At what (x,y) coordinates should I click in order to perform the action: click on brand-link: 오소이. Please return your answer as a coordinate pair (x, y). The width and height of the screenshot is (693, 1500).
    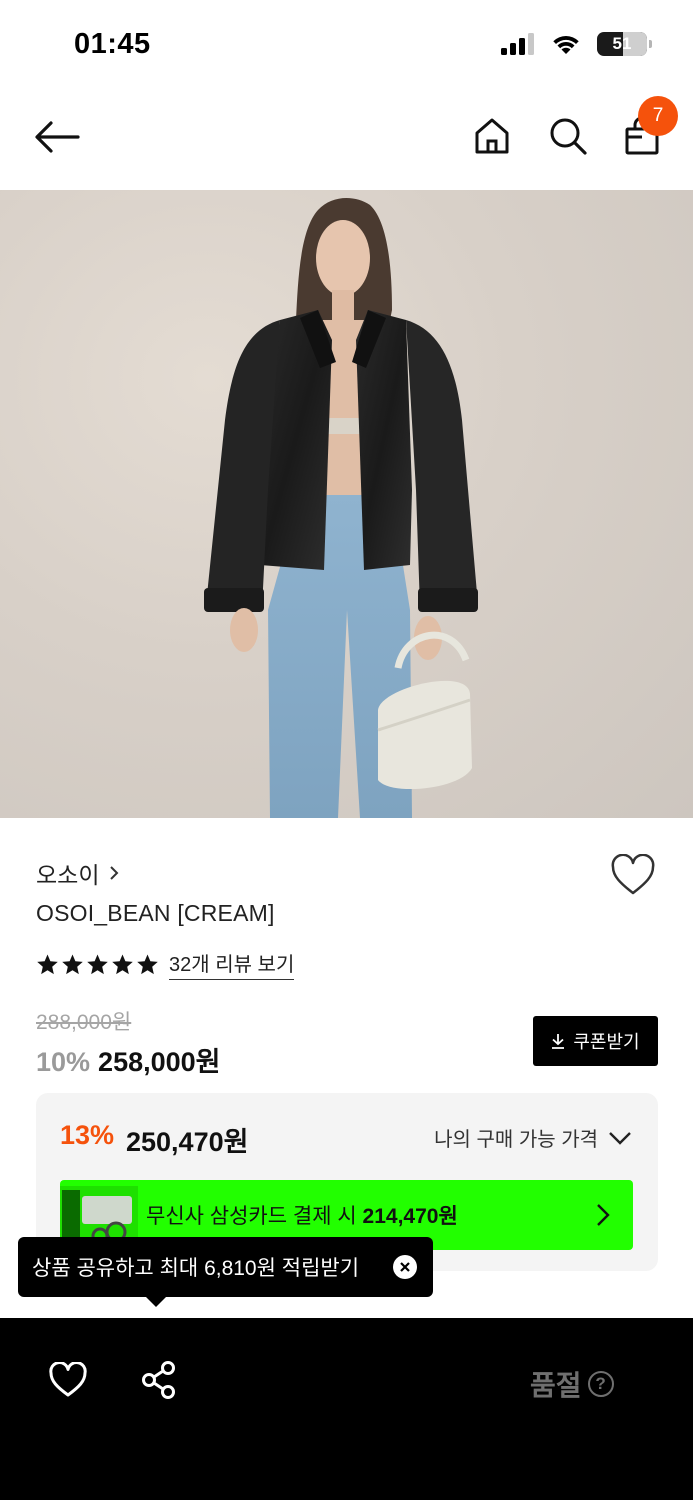
    Looking at the image, I should click on (77, 873).